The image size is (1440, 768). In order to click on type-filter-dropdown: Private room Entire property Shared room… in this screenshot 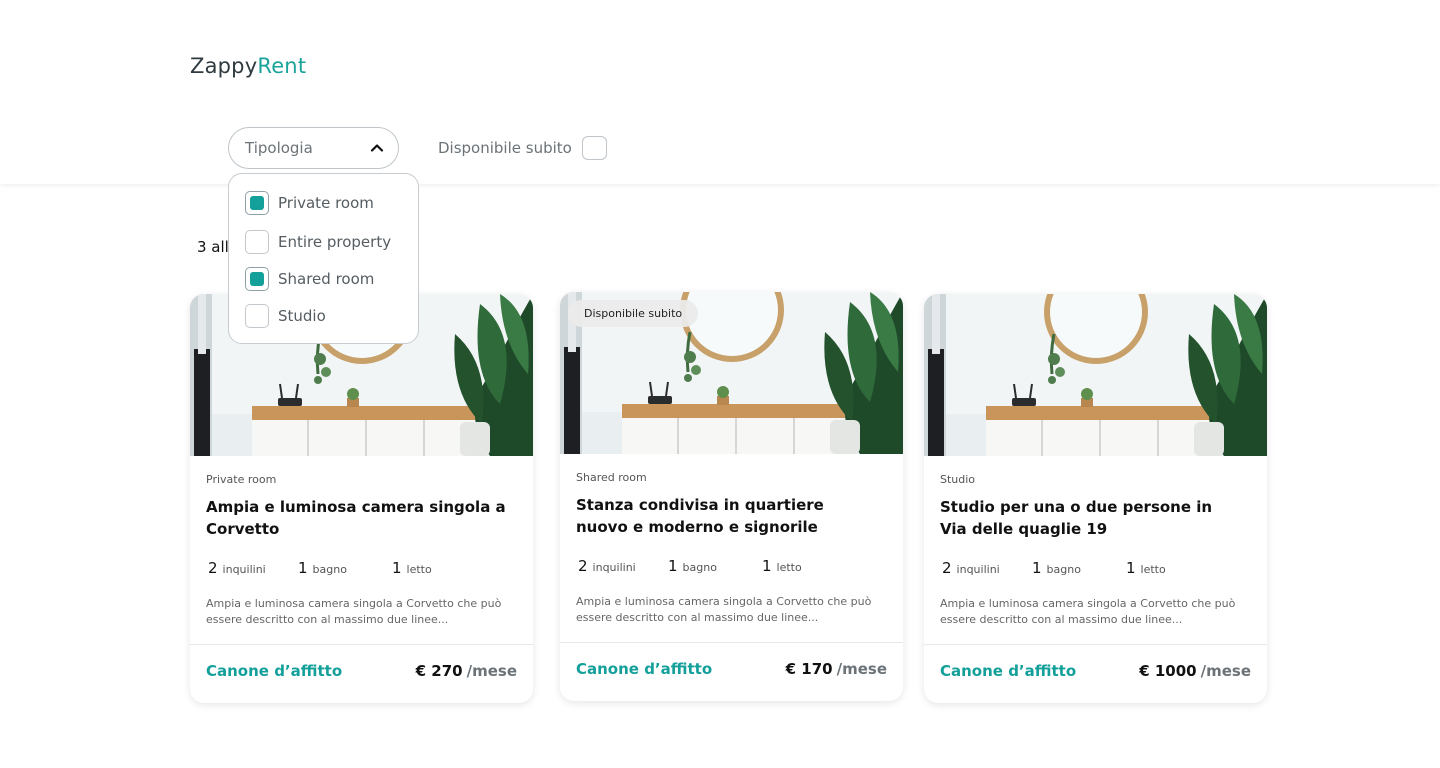, I will do `click(323, 258)`.